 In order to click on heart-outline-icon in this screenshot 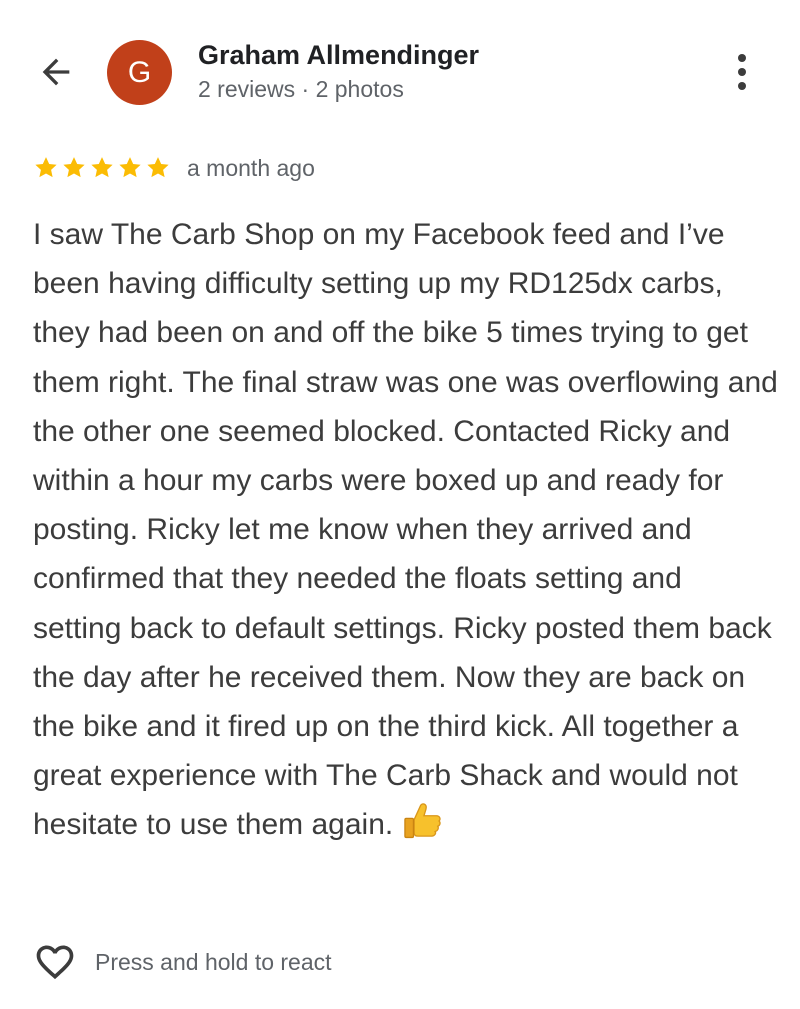, I will do `click(55, 962)`.